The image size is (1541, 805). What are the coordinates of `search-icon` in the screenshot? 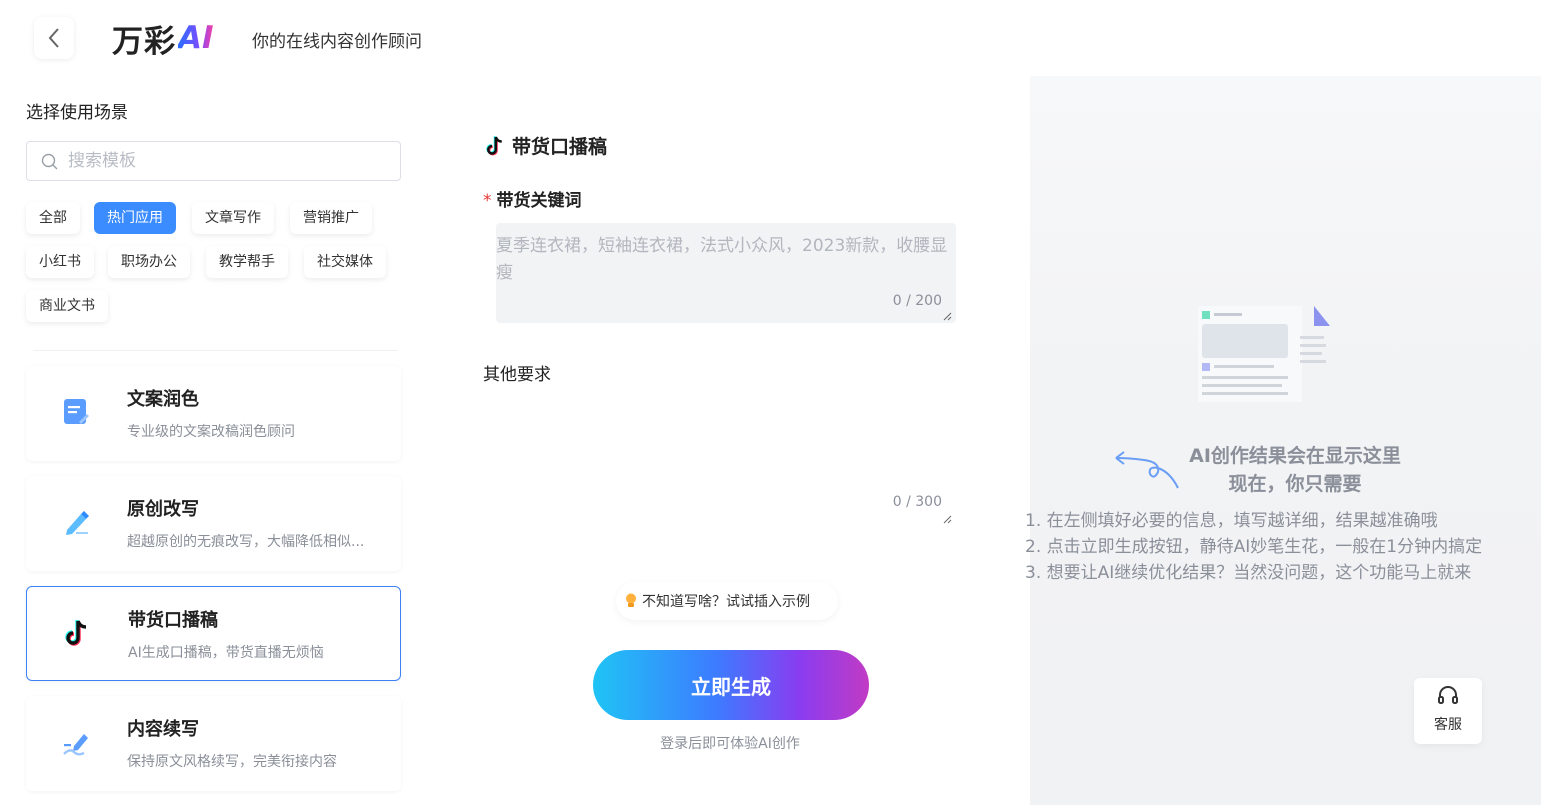 It's located at (49, 161).